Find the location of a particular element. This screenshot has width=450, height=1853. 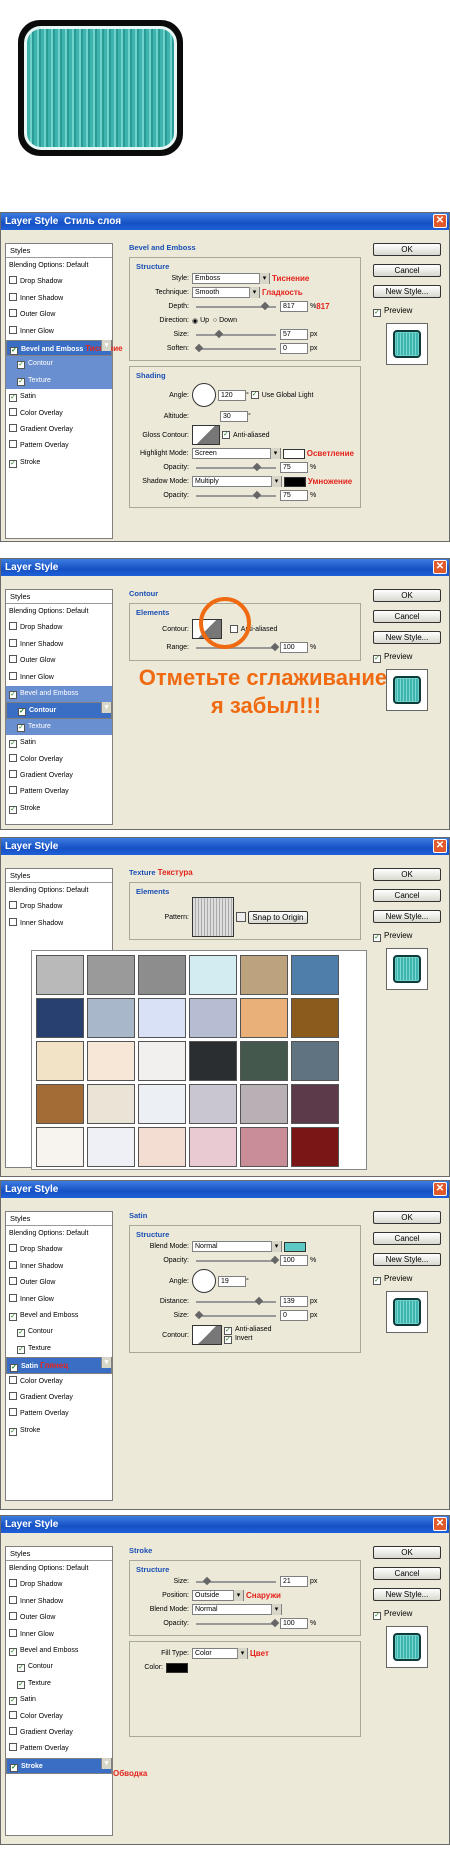

size-input: 21 is located at coordinates (294, 1581).